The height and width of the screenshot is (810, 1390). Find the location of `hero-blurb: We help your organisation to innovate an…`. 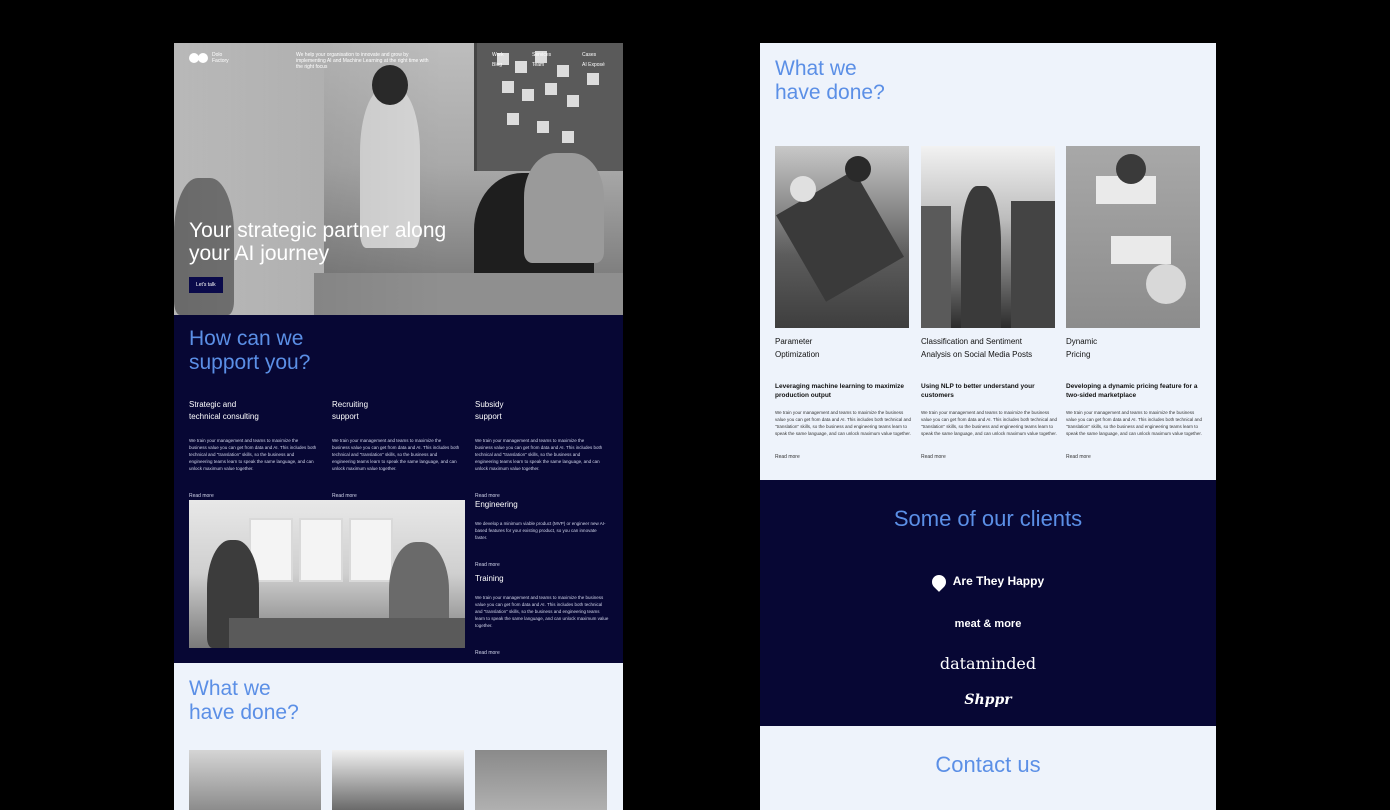

hero-blurb: We help your organisation to innovate an… is located at coordinates (362, 61).